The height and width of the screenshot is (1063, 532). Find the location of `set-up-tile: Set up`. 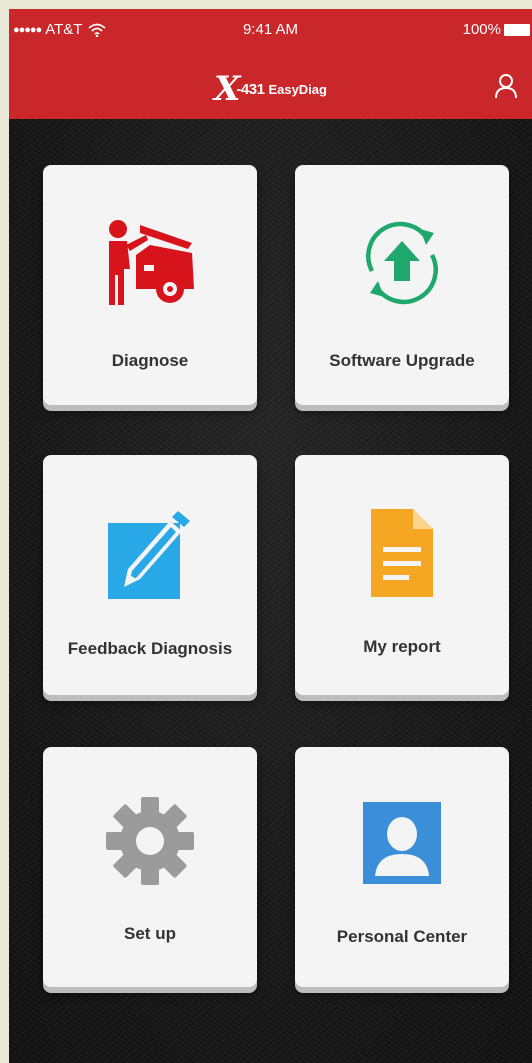

set-up-tile: Set up is located at coordinates (150, 867).